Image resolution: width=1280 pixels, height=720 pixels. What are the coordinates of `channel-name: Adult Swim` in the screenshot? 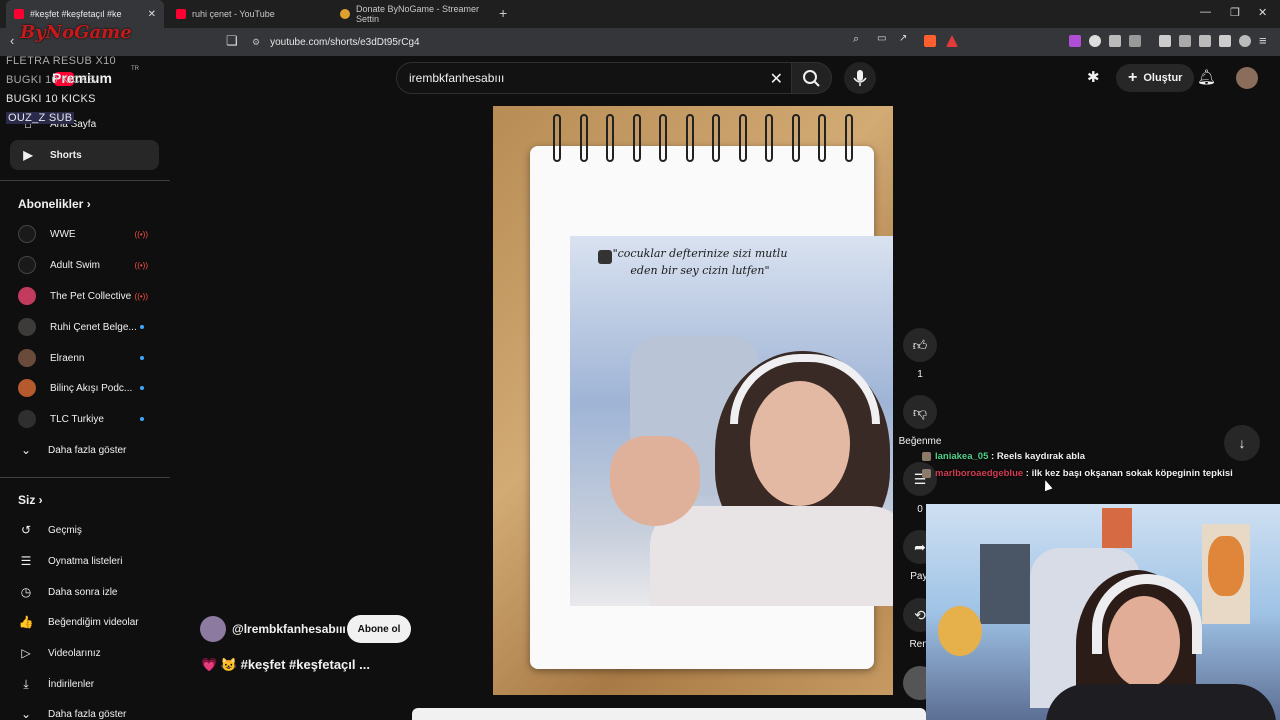 It's located at (75, 265).